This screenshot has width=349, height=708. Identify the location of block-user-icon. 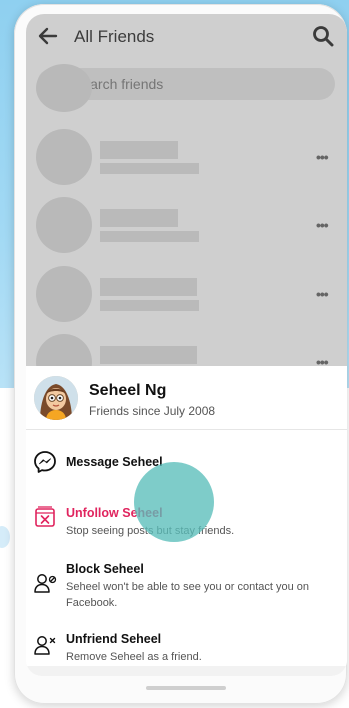
(45, 583).